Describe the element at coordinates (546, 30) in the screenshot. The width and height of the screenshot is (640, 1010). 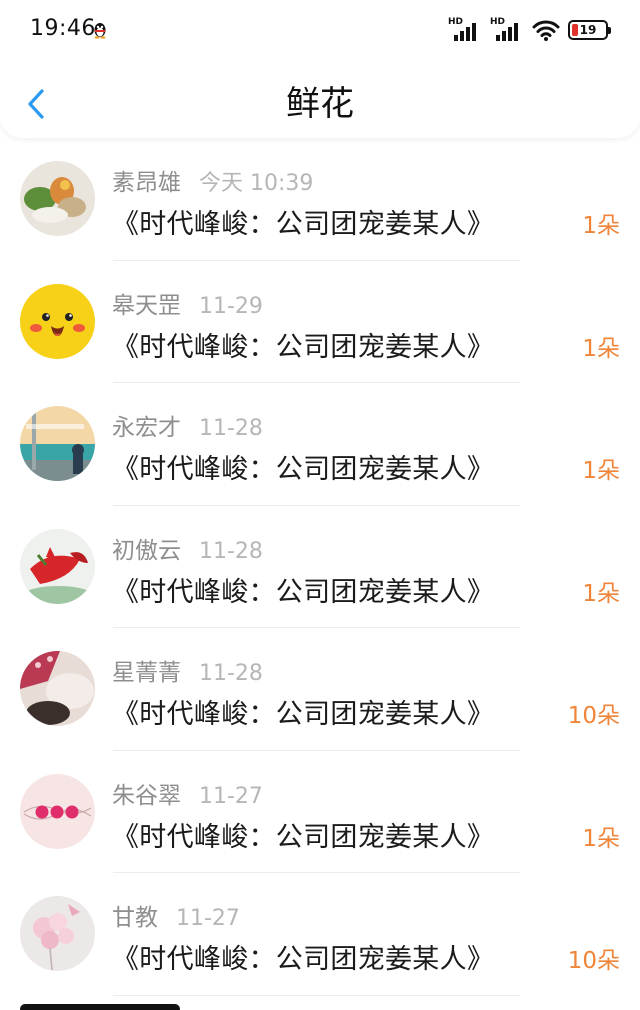
I see `wifi-icon` at that location.